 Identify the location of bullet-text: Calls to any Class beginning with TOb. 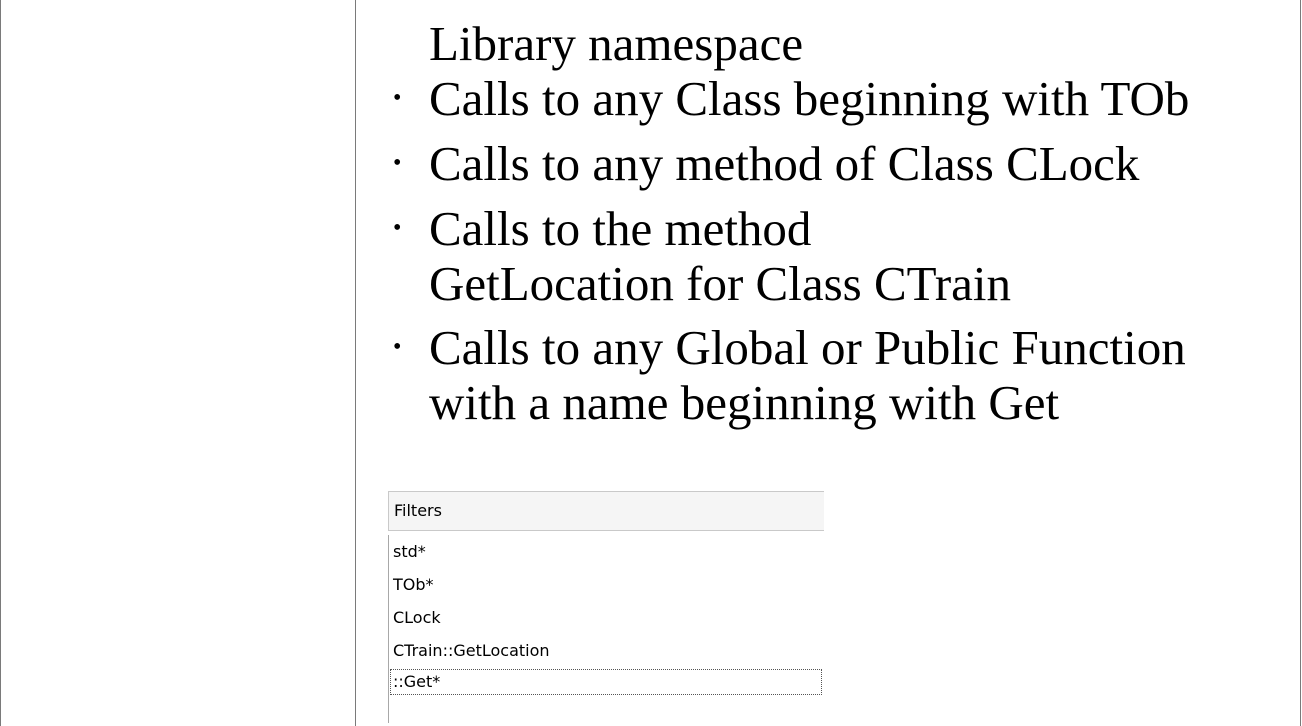
(809, 98).